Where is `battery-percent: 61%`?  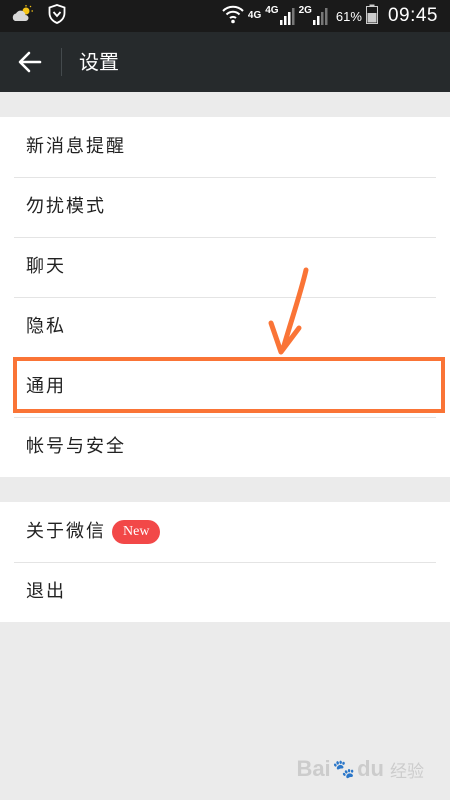 battery-percent: 61% is located at coordinates (348, 16).